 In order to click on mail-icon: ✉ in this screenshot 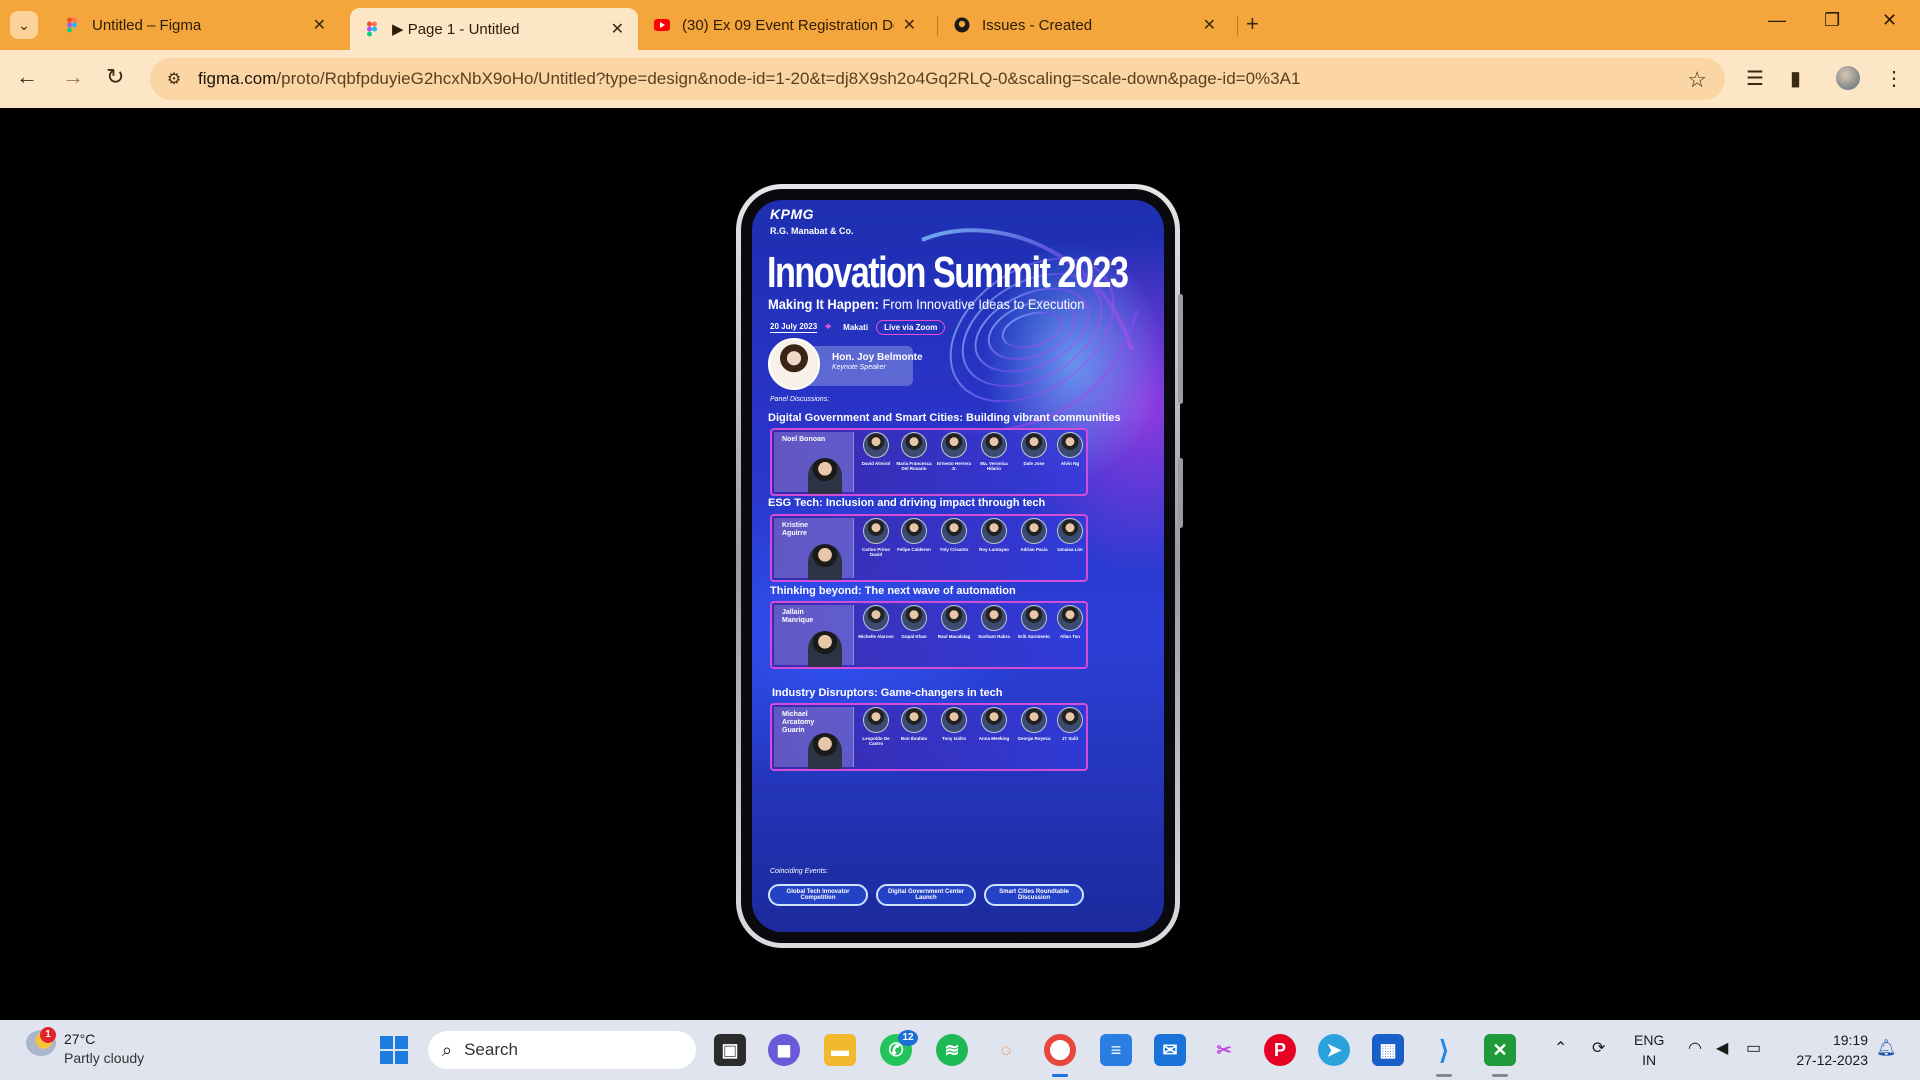, I will do `click(1170, 1050)`.